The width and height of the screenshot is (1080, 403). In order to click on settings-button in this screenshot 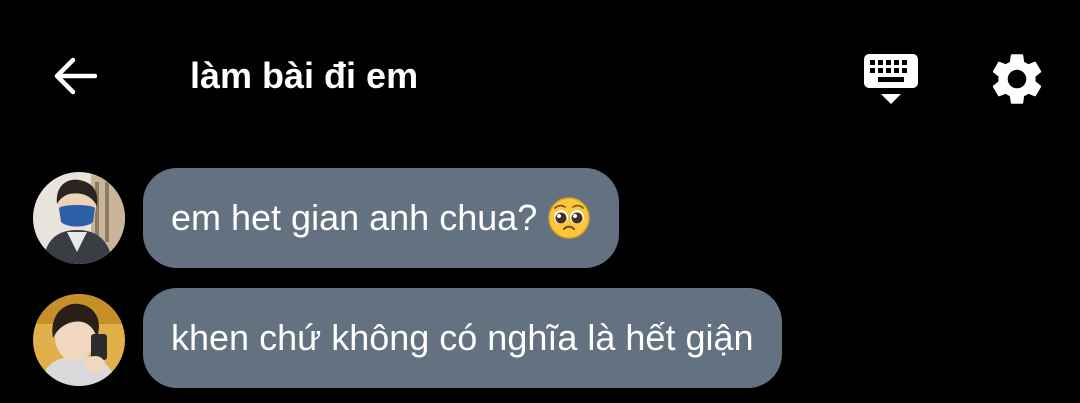, I will do `click(1017, 79)`.